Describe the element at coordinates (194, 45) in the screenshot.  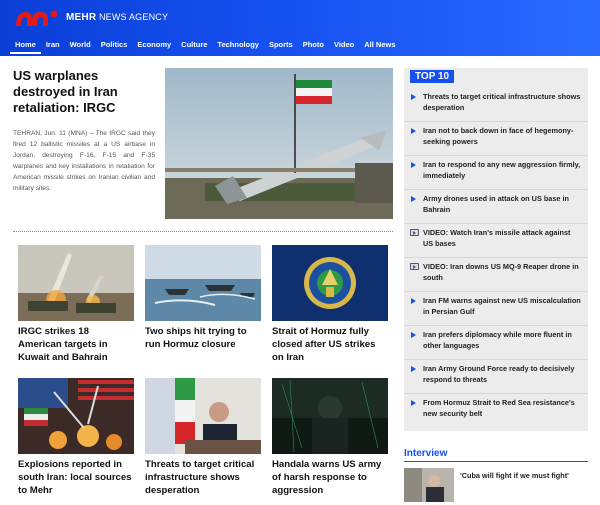
I see `nav-culture: Culture` at that location.